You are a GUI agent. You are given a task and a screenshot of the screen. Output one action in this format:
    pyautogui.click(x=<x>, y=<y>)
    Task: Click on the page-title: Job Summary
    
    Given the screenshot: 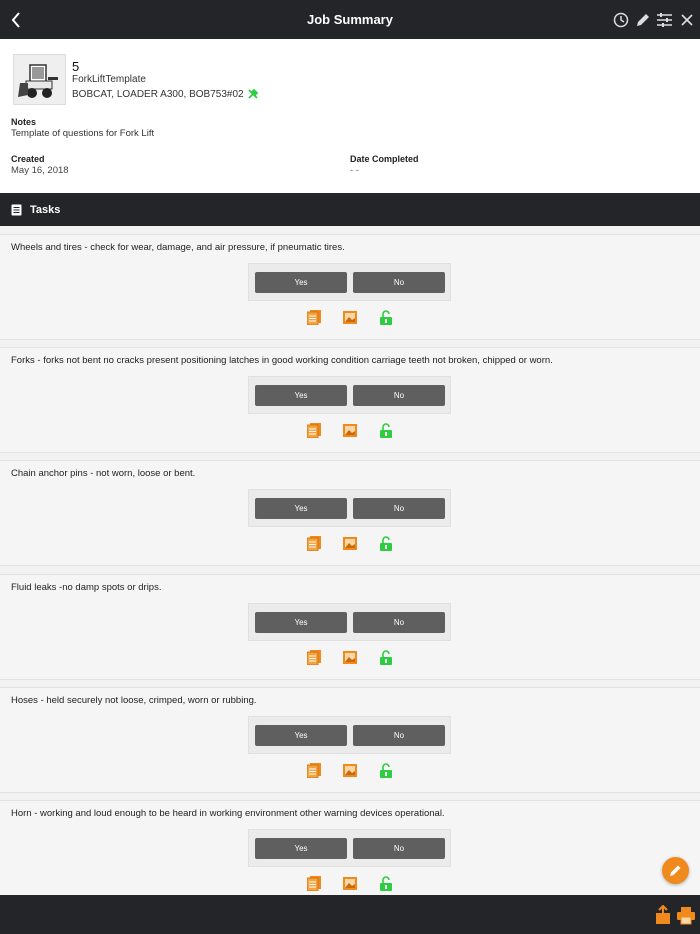 What is the action you would take?
    pyautogui.click(x=350, y=19)
    